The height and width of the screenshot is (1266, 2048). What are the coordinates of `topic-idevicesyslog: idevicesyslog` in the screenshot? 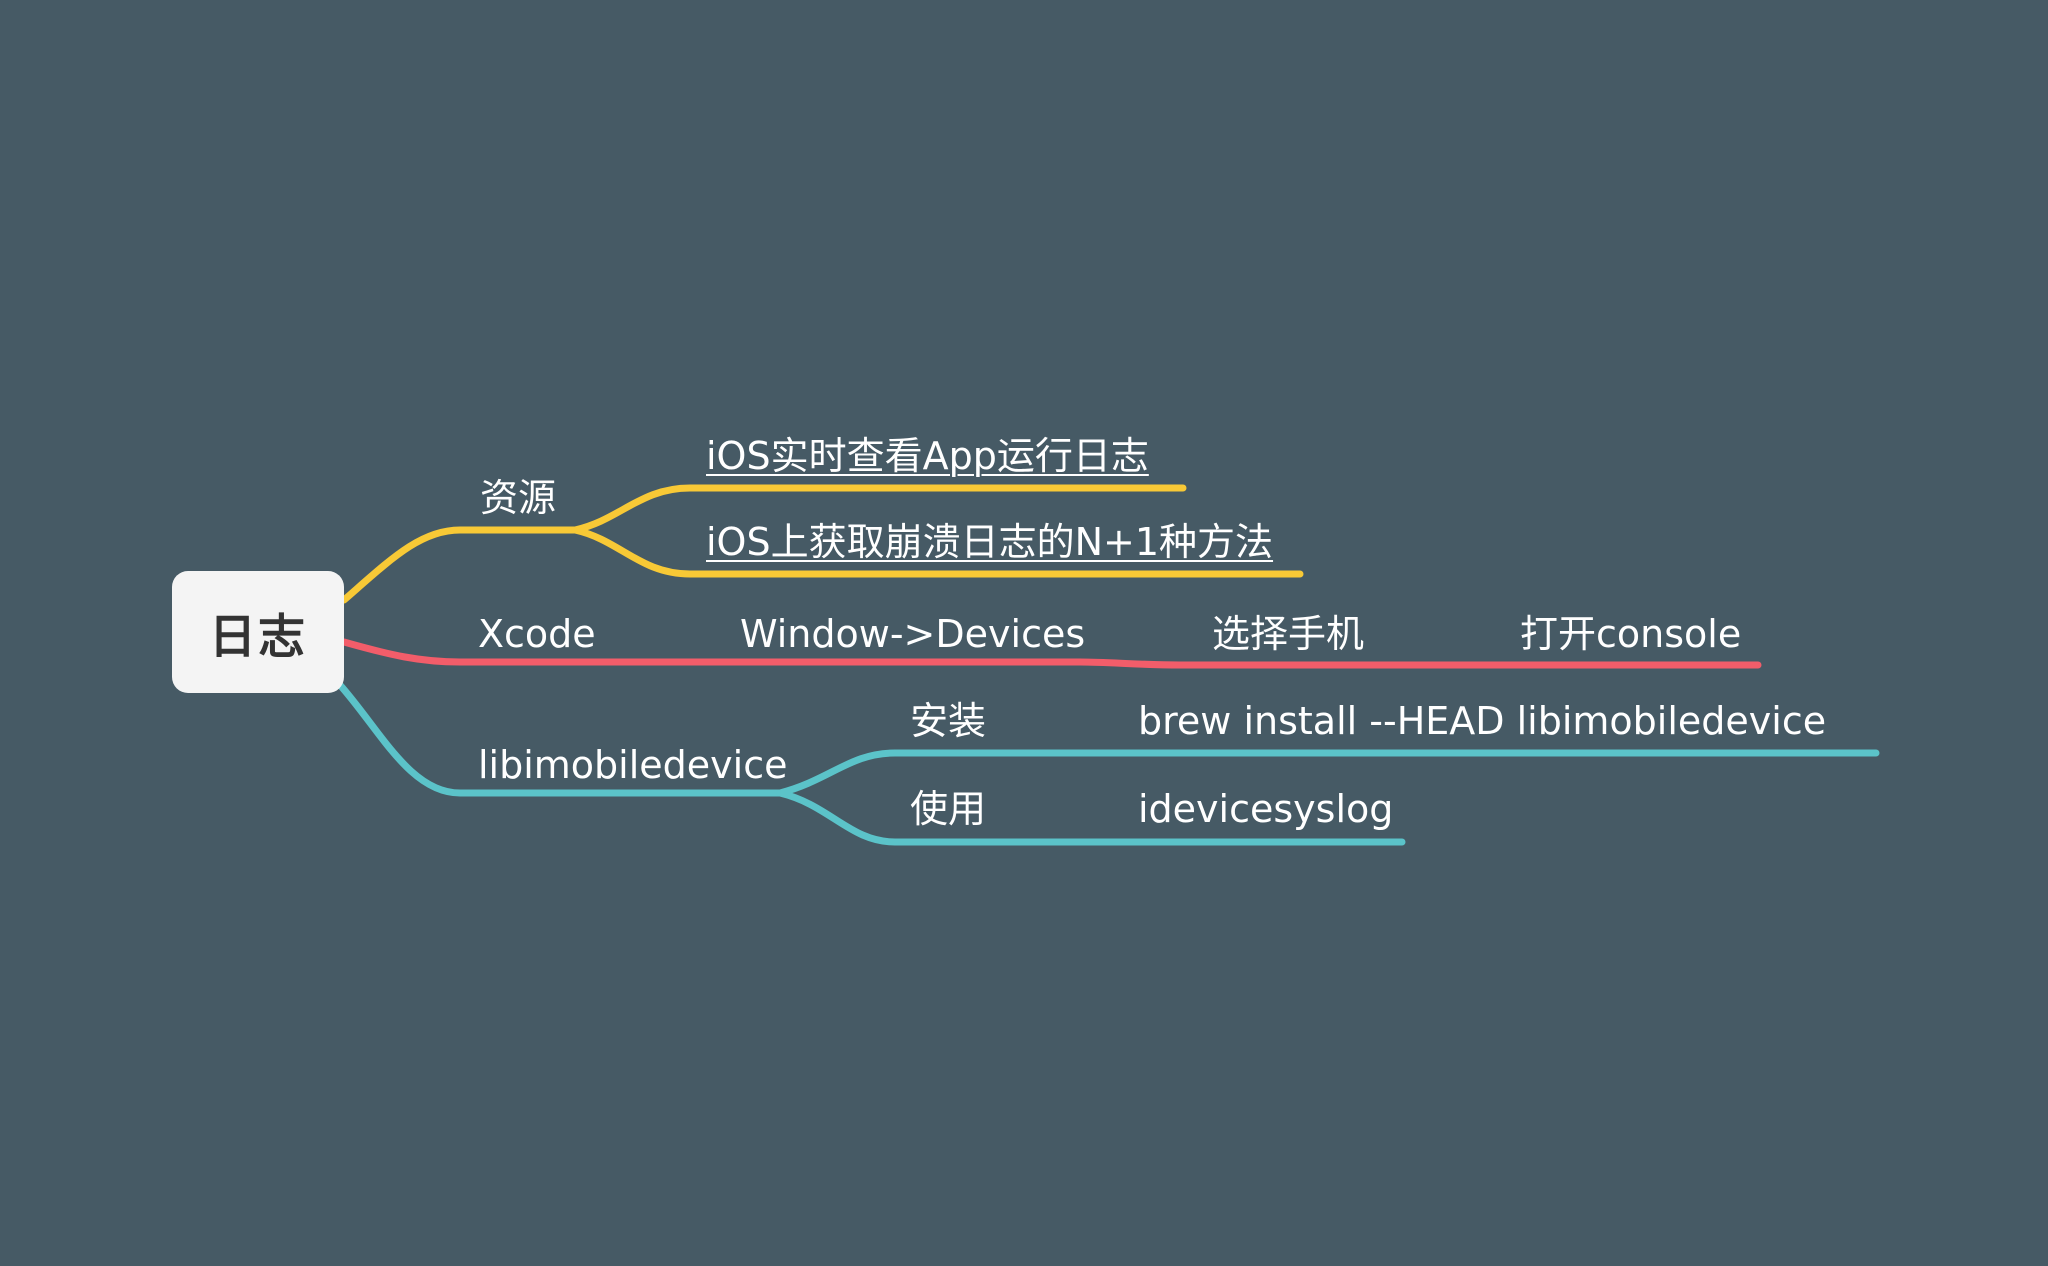 It's located at (1265, 809).